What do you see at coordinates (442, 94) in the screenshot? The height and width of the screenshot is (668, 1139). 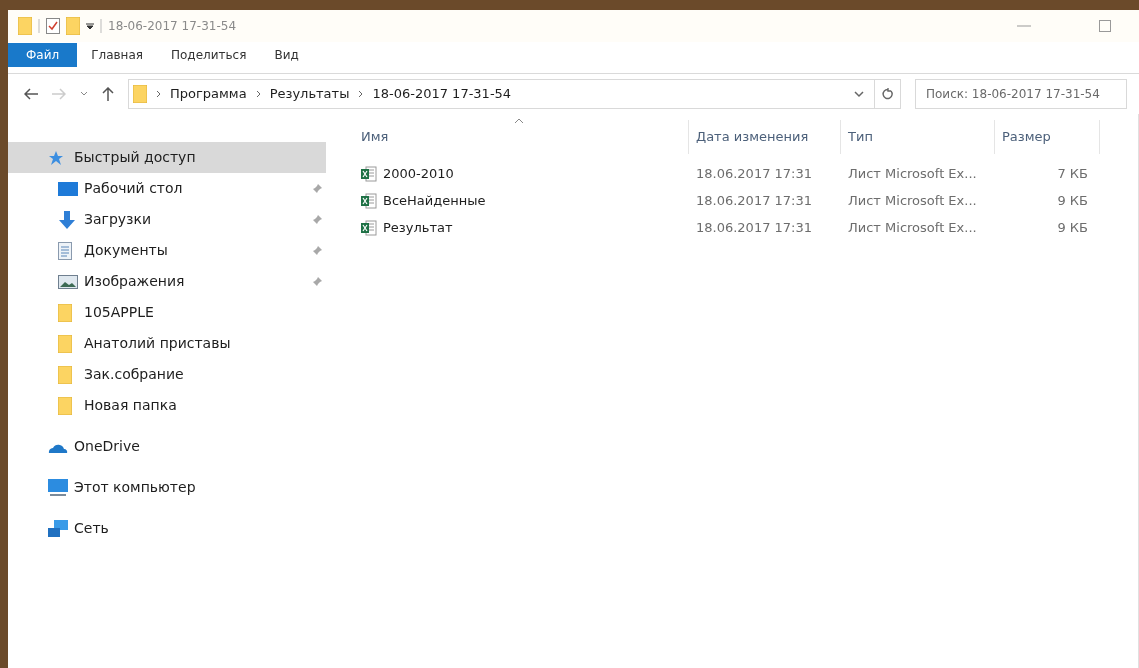 I see `breadcrumb: 18-06-2017 17-31-54` at bounding box center [442, 94].